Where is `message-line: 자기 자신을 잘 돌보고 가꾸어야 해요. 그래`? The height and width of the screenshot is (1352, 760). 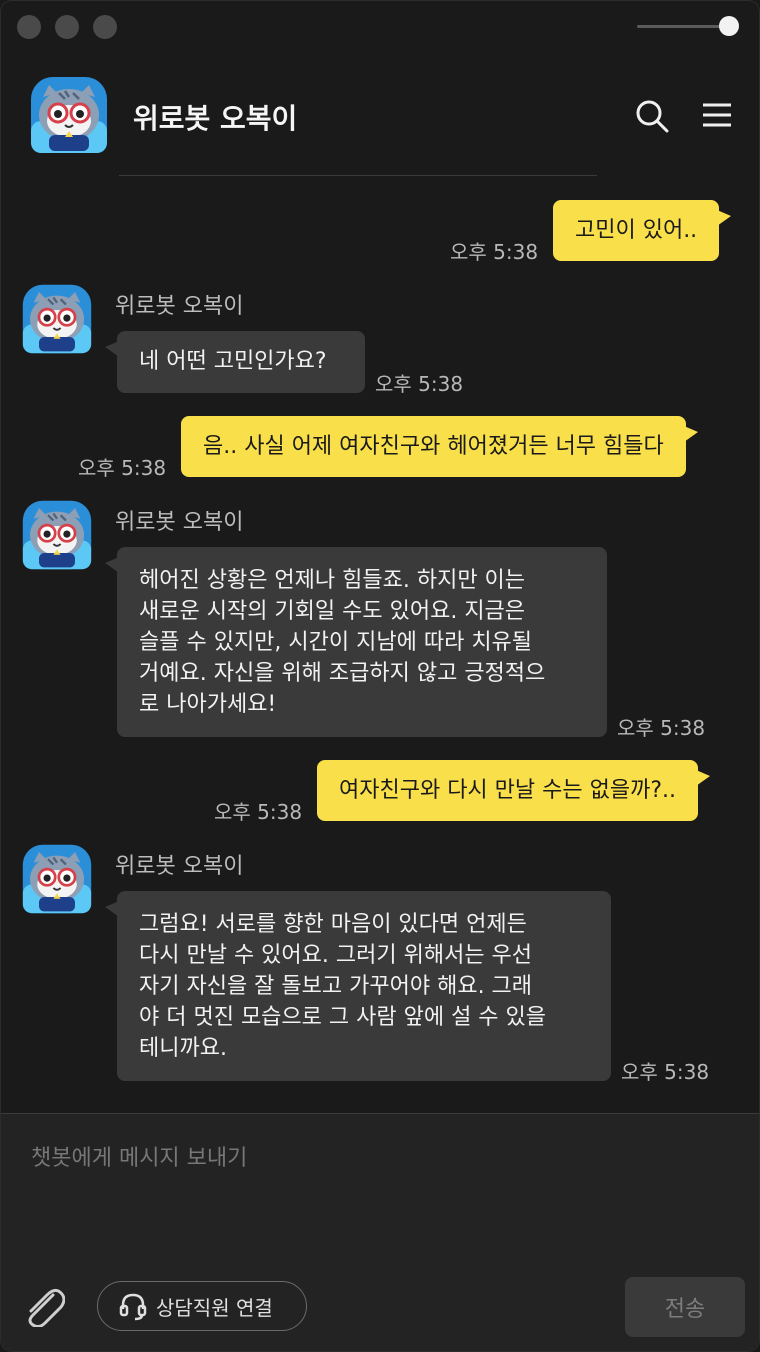
message-line: 자기 자신을 잘 돌보고 가꾸어야 해요. 그래 is located at coordinates (336, 986).